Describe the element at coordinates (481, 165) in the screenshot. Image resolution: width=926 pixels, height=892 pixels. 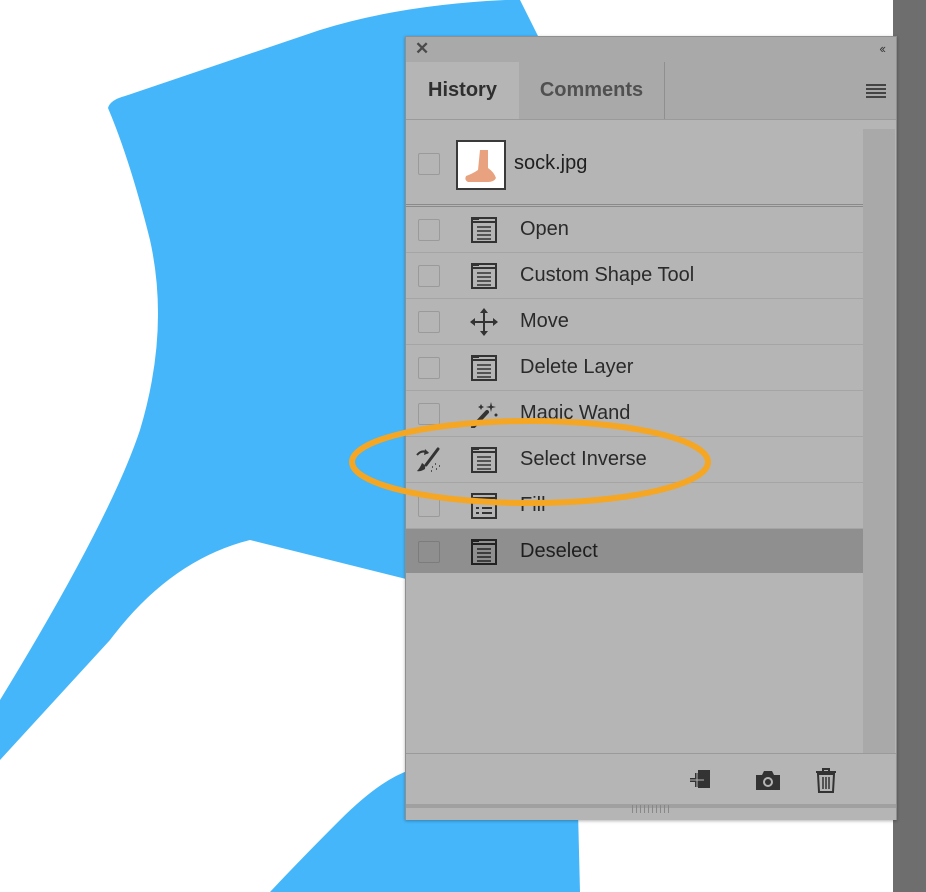
I see `foot-thumbnail-icon` at that location.